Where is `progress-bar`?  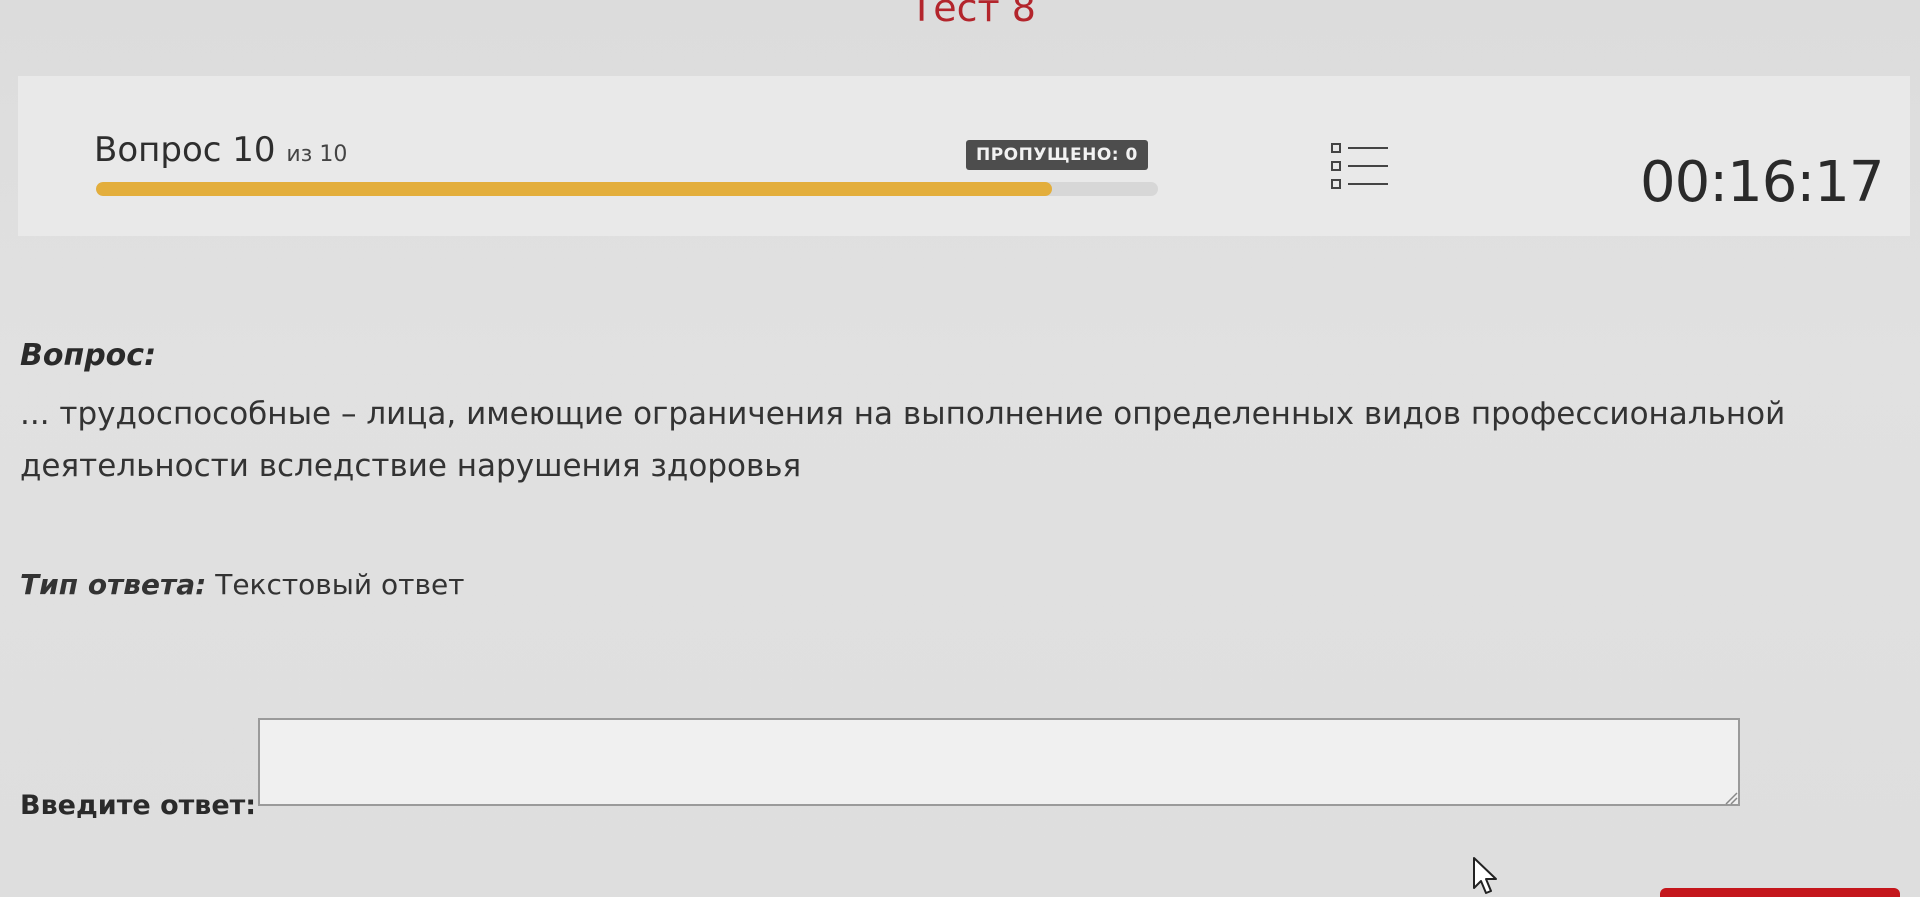 progress-bar is located at coordinates (627, 189).